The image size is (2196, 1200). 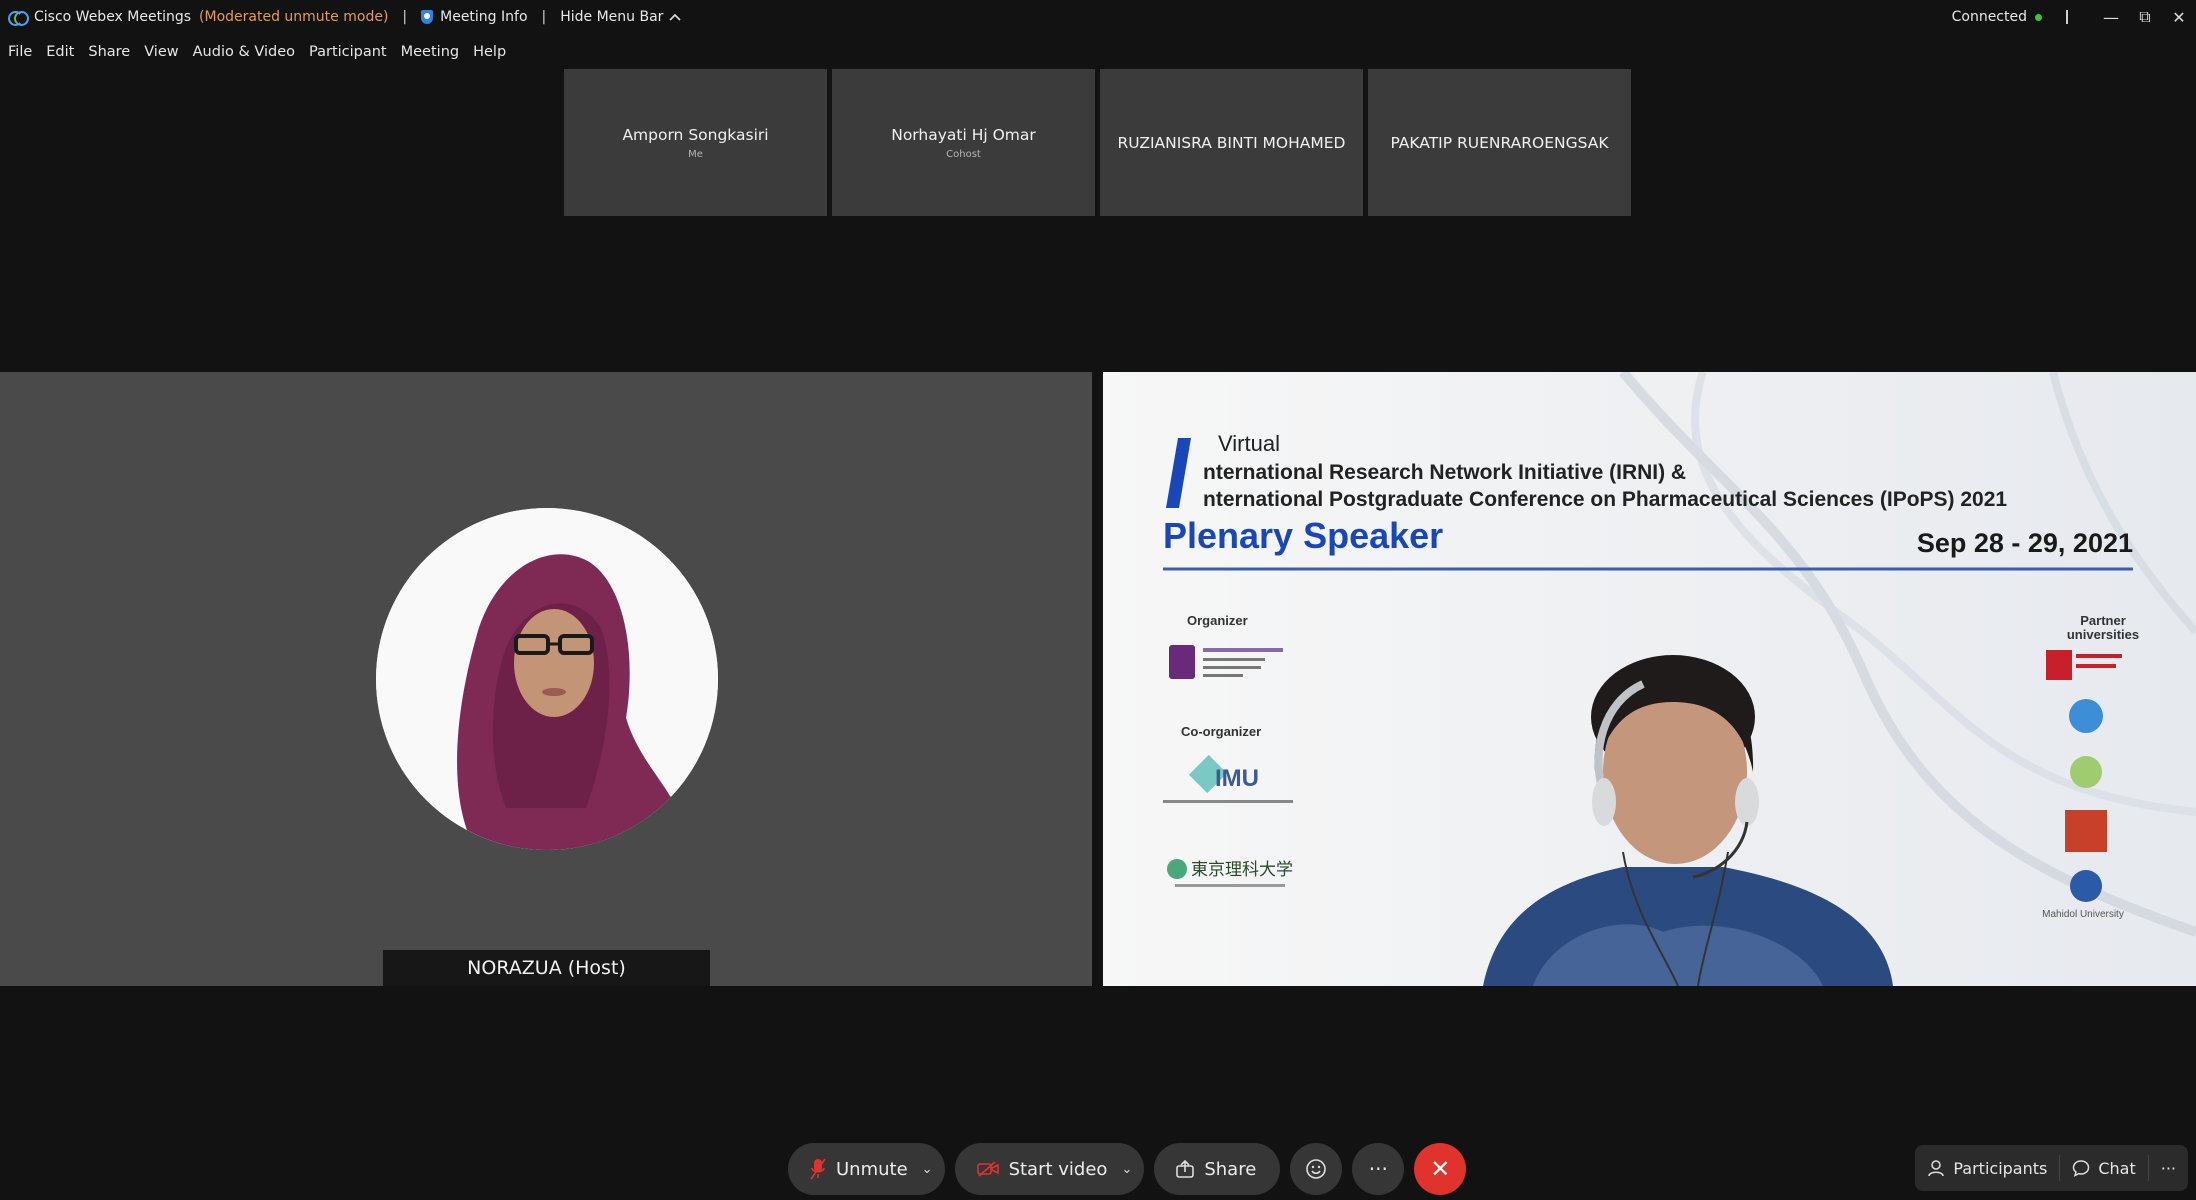 I want to click on chat-label: Chat, so click(x=2117, y=1168).